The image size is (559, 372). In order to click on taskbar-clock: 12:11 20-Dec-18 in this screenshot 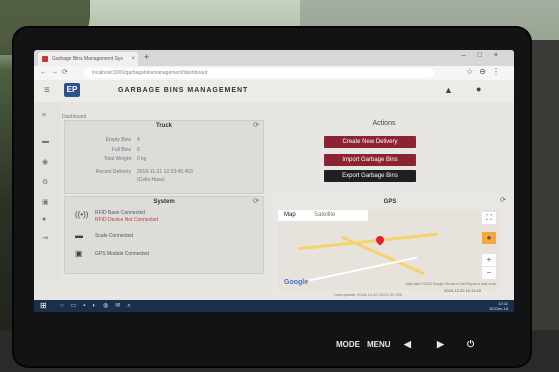, I will do `click(498, 306)`.